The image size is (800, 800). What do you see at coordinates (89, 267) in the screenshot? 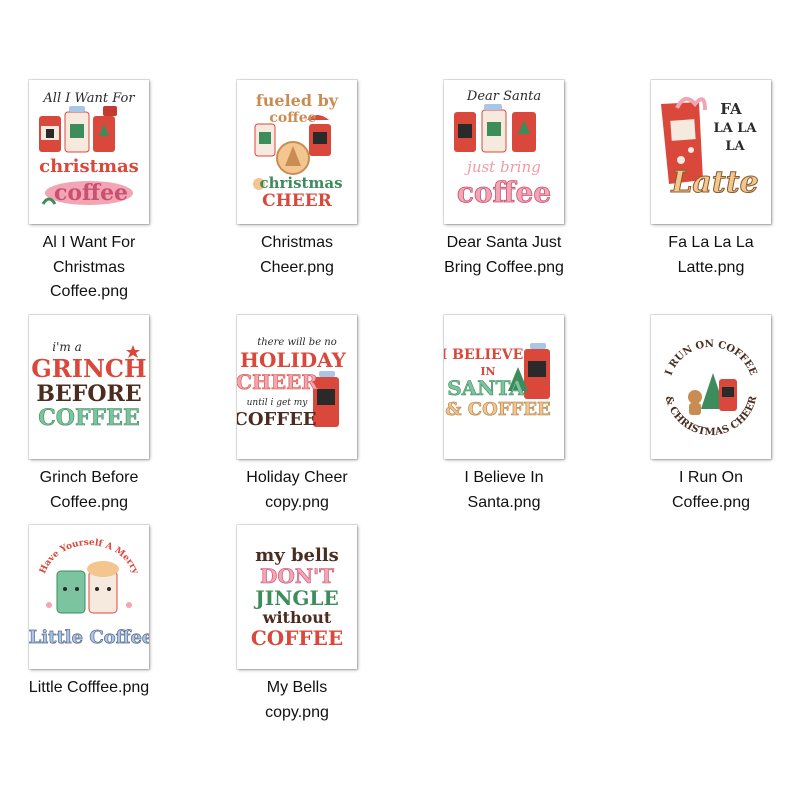
I see `file-name-label: Al I Want For Christmas Coffee.png` at bounding box center [89, 267].